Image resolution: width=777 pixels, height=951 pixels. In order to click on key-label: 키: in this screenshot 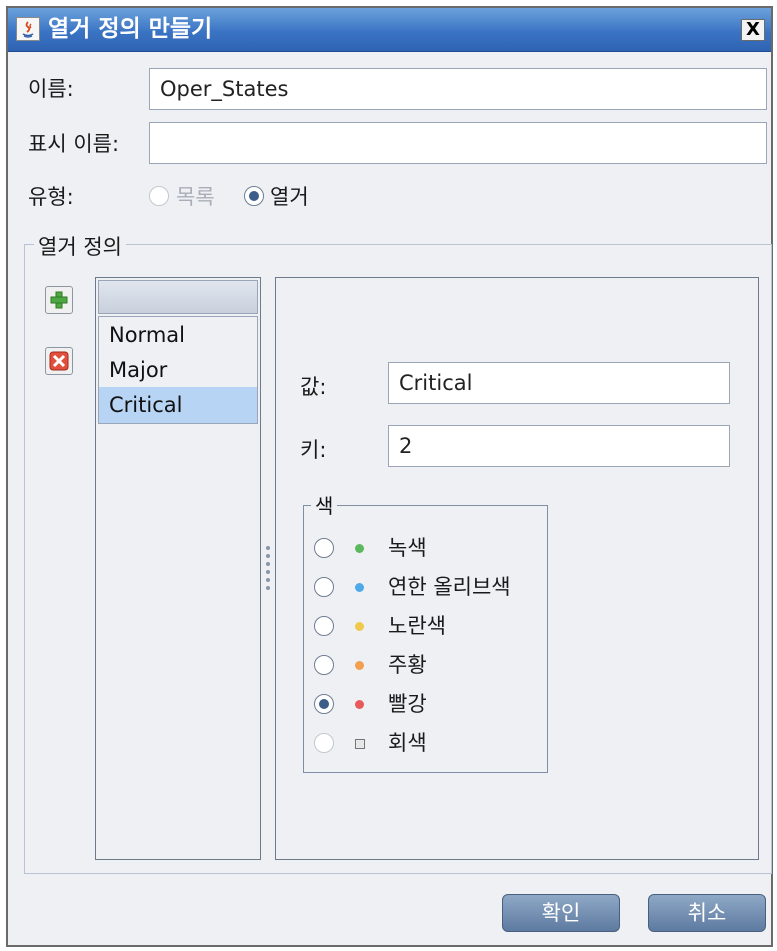, I will do `click(313, 450)`.